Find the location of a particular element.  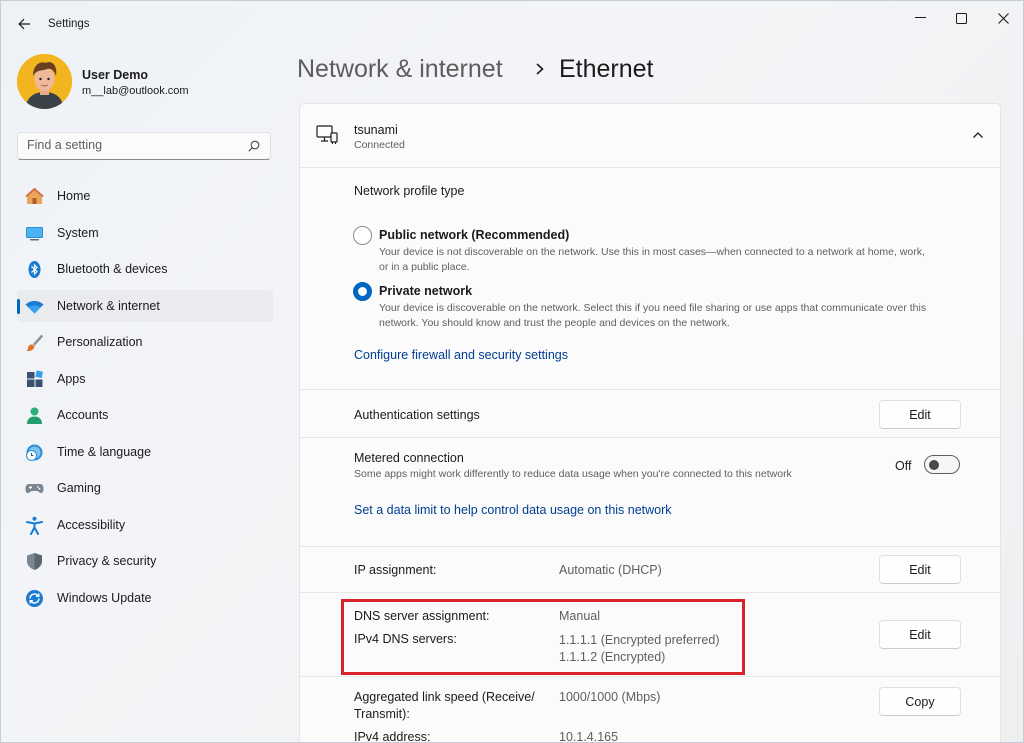

ipv4-address-value: 10.1.4.165 is located at coordinates (589, 736).